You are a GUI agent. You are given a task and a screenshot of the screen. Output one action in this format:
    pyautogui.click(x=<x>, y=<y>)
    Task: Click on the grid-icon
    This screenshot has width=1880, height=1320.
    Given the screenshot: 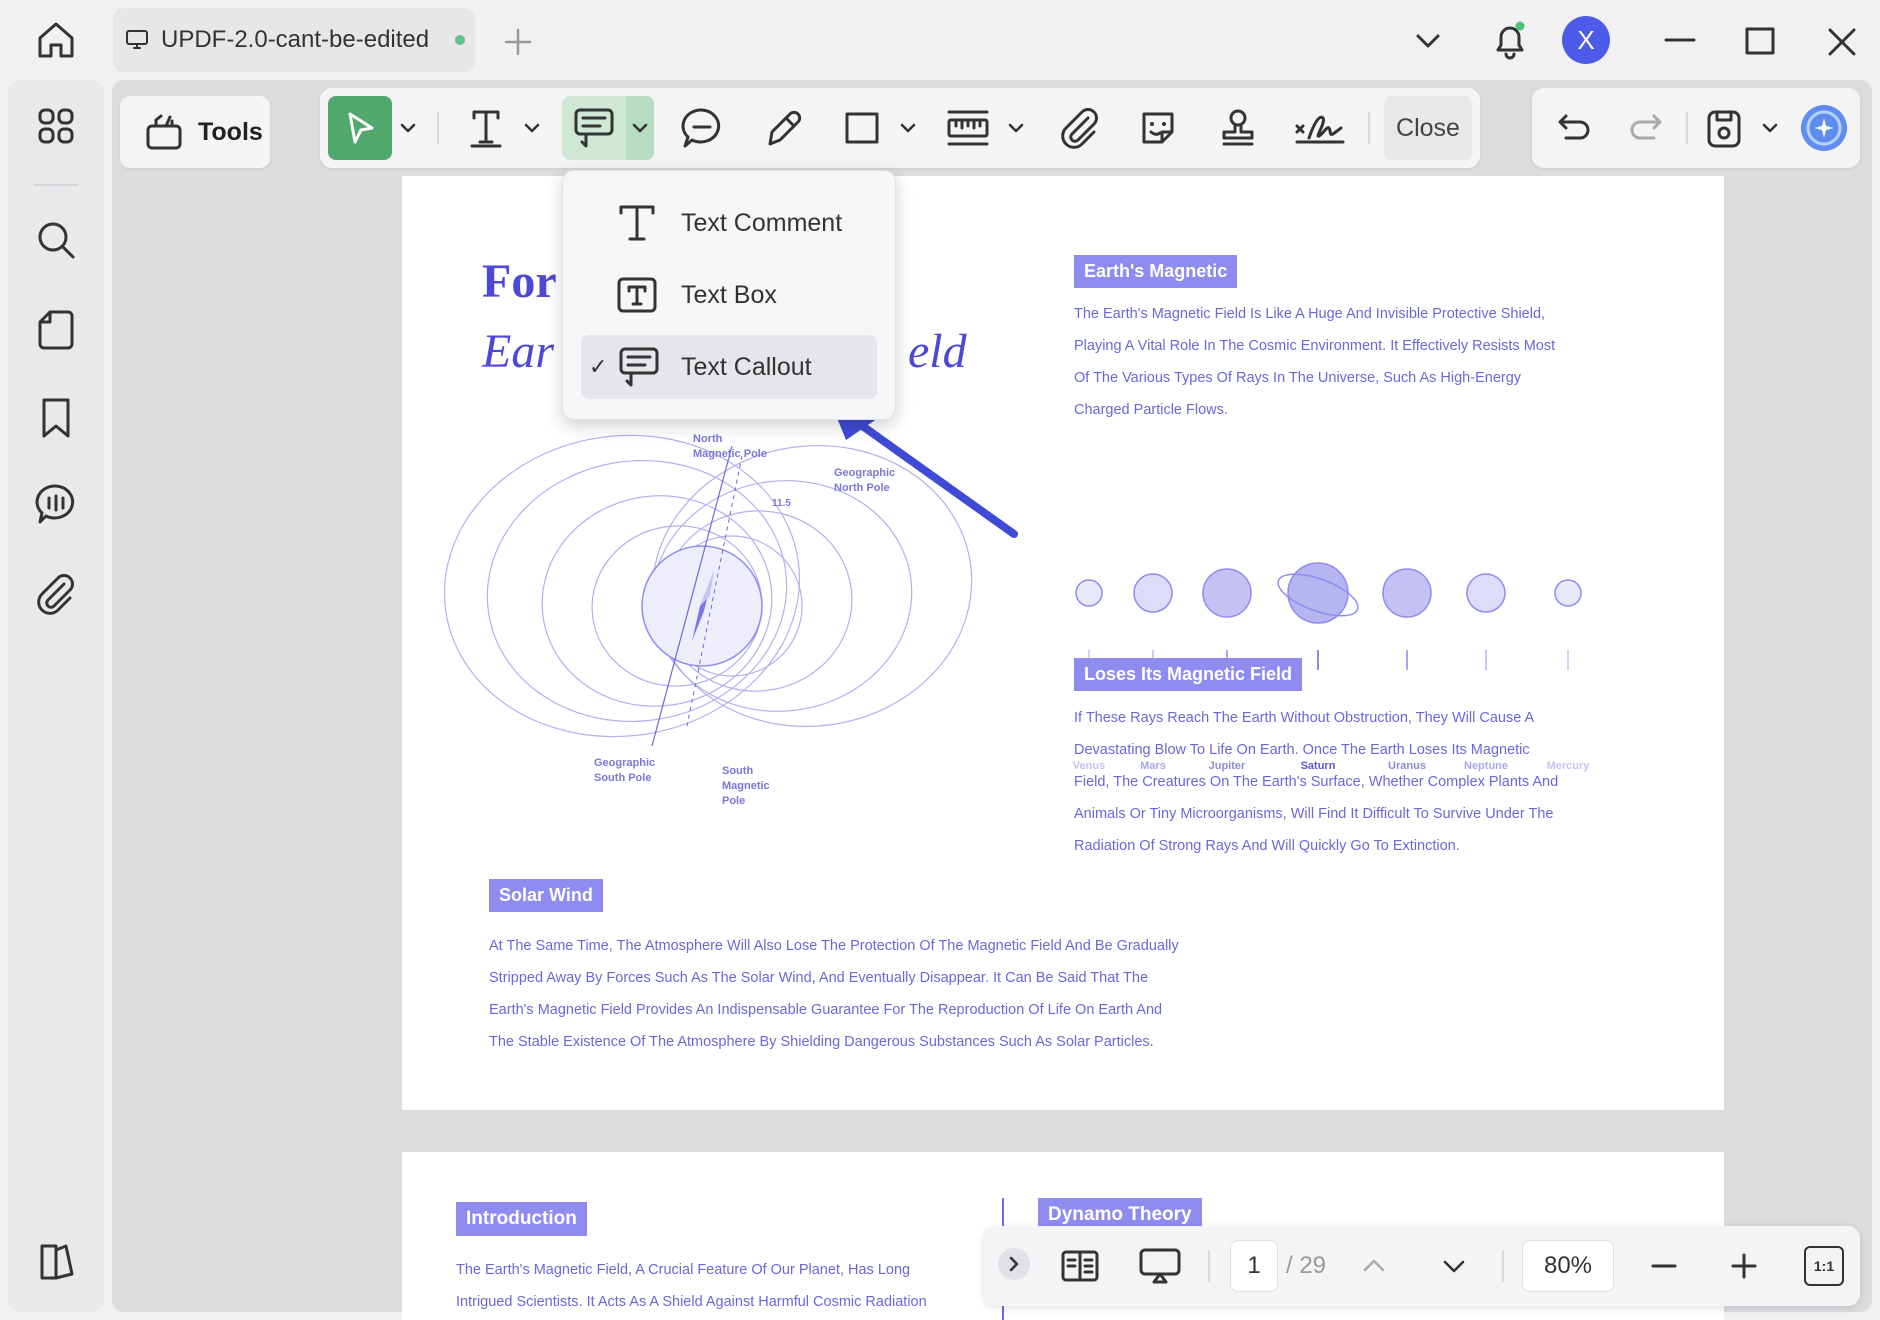 What is the action you would take?
    pyautogui.click(x=56, y=126)
    